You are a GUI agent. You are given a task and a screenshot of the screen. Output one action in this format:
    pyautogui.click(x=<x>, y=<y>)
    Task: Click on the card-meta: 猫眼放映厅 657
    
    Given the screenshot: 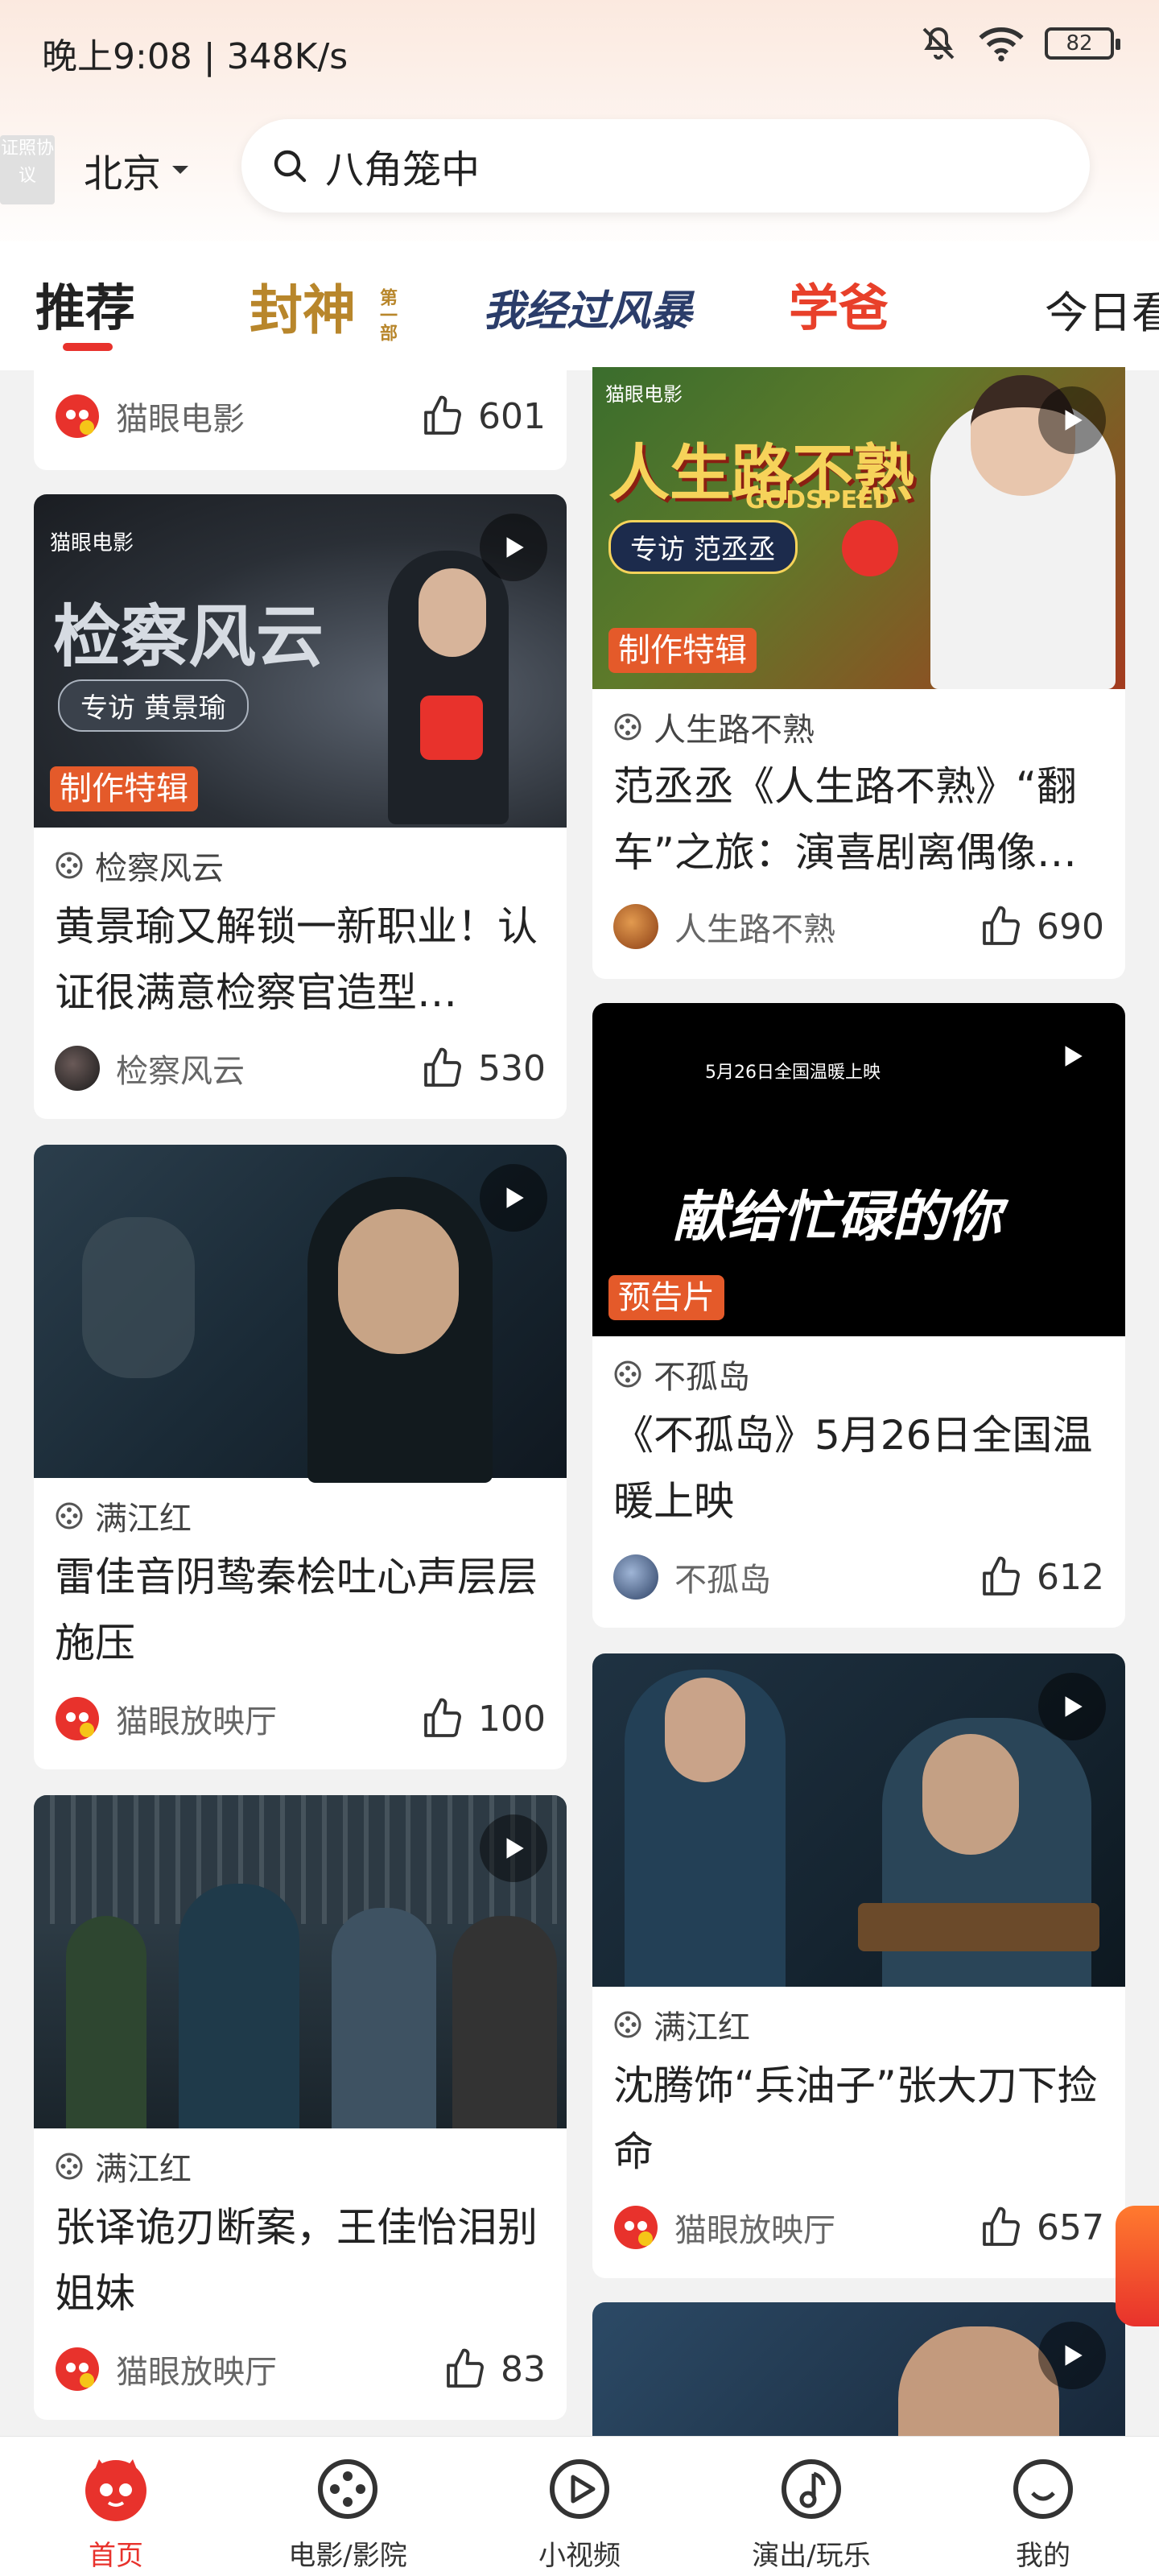 What is the action you would take?
    pyautogui.click(x=858, y=2227)
    